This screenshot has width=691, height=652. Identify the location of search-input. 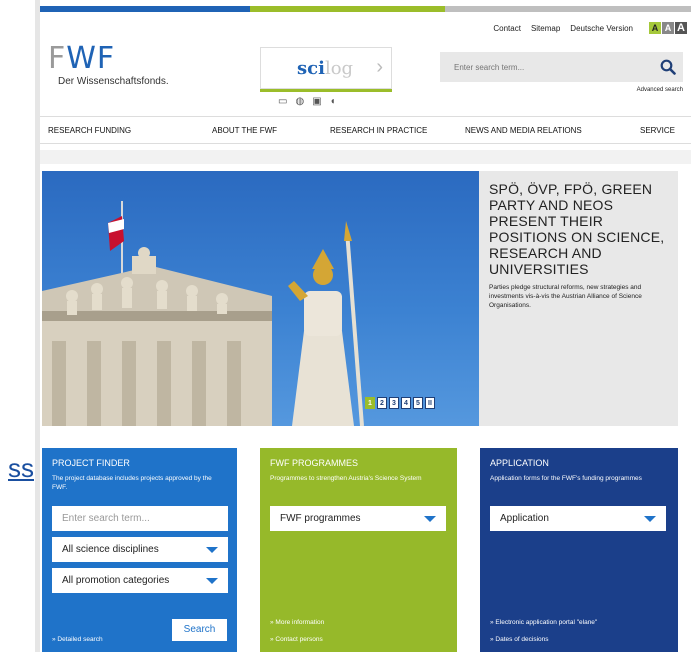
(546, 67).